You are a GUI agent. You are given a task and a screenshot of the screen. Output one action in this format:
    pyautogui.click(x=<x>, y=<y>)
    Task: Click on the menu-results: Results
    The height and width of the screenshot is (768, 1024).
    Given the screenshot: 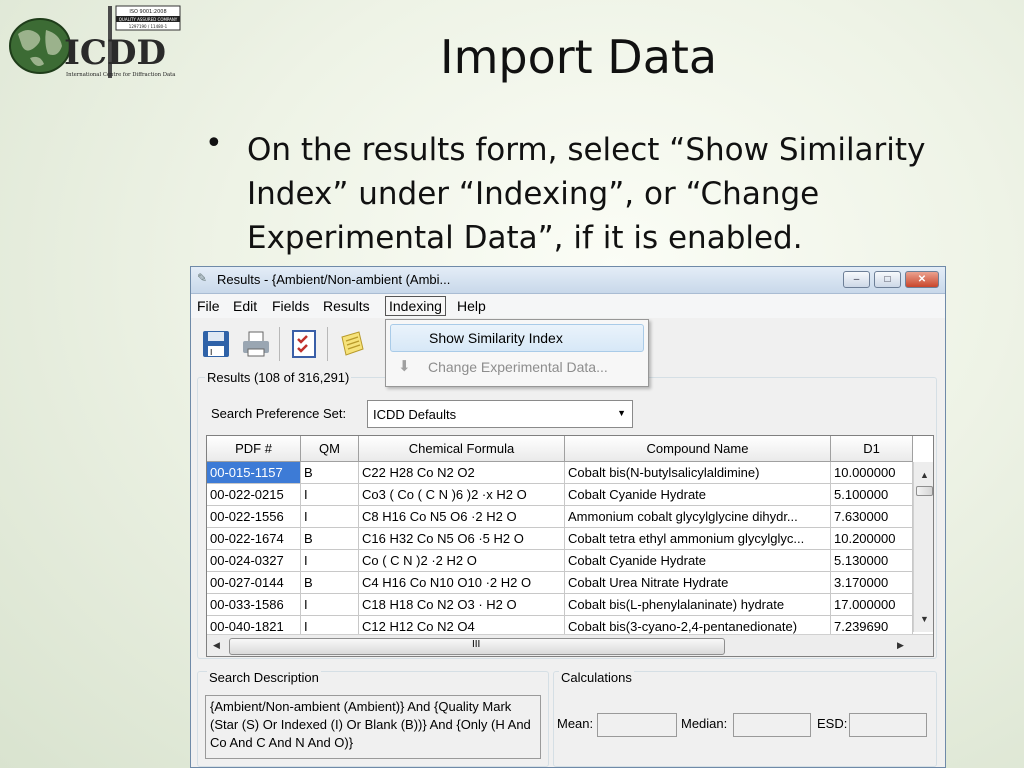 What is the action you would take?
    pyautogui.click(x=346, y=306)
    